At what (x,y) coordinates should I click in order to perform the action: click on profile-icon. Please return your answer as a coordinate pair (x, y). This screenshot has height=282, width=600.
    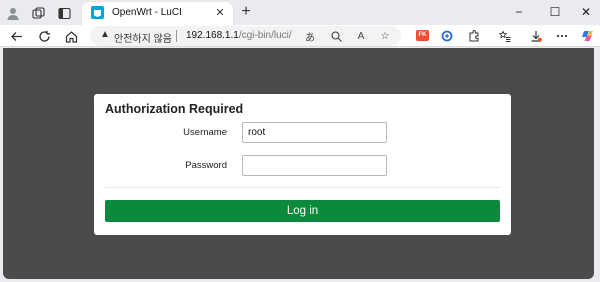
    Looking at the image, I should click on (13, 13).